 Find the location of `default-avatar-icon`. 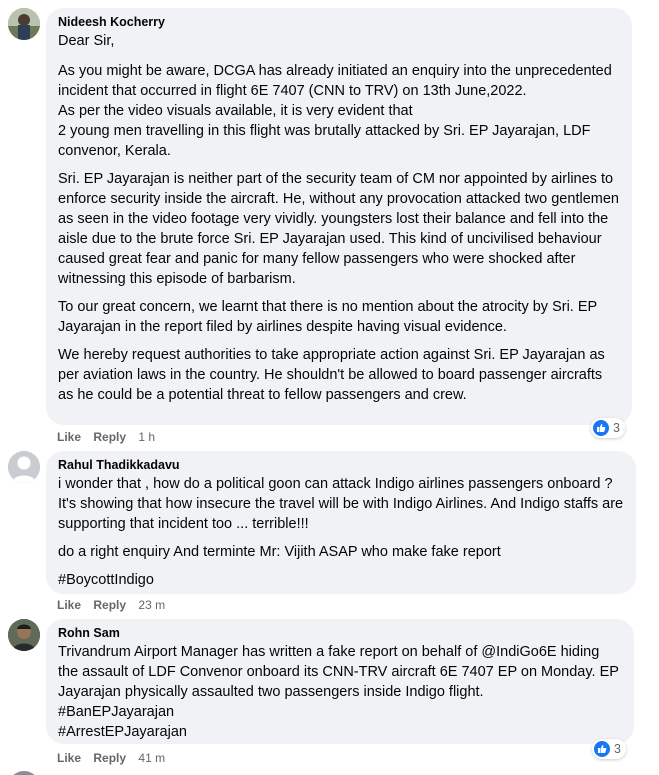

default-avatar-icon is located at coordinates (24, 467).